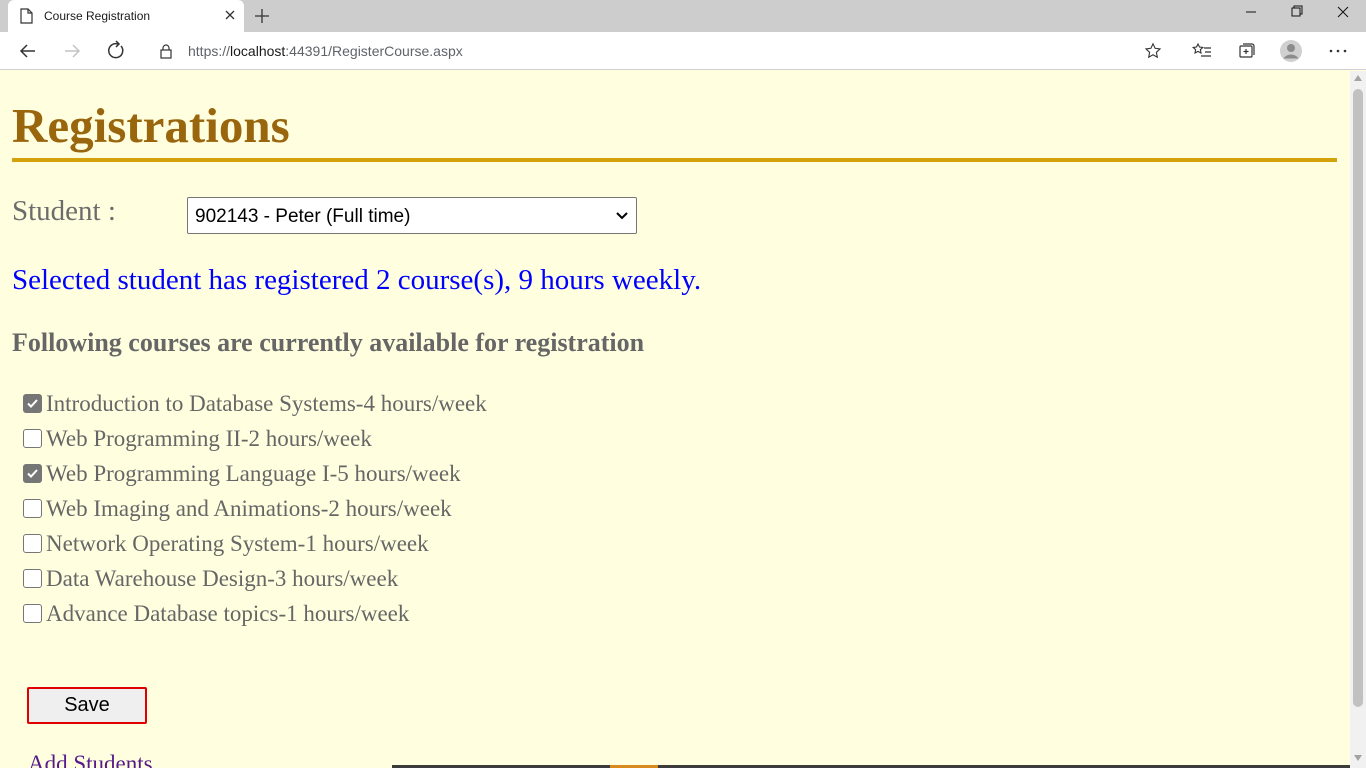 The height and width of the screenshot is (768, 1366). Describe the element at coordinates (1358, 758) in the screenshot. I see `scroll-down-arrow-icon` at that location.